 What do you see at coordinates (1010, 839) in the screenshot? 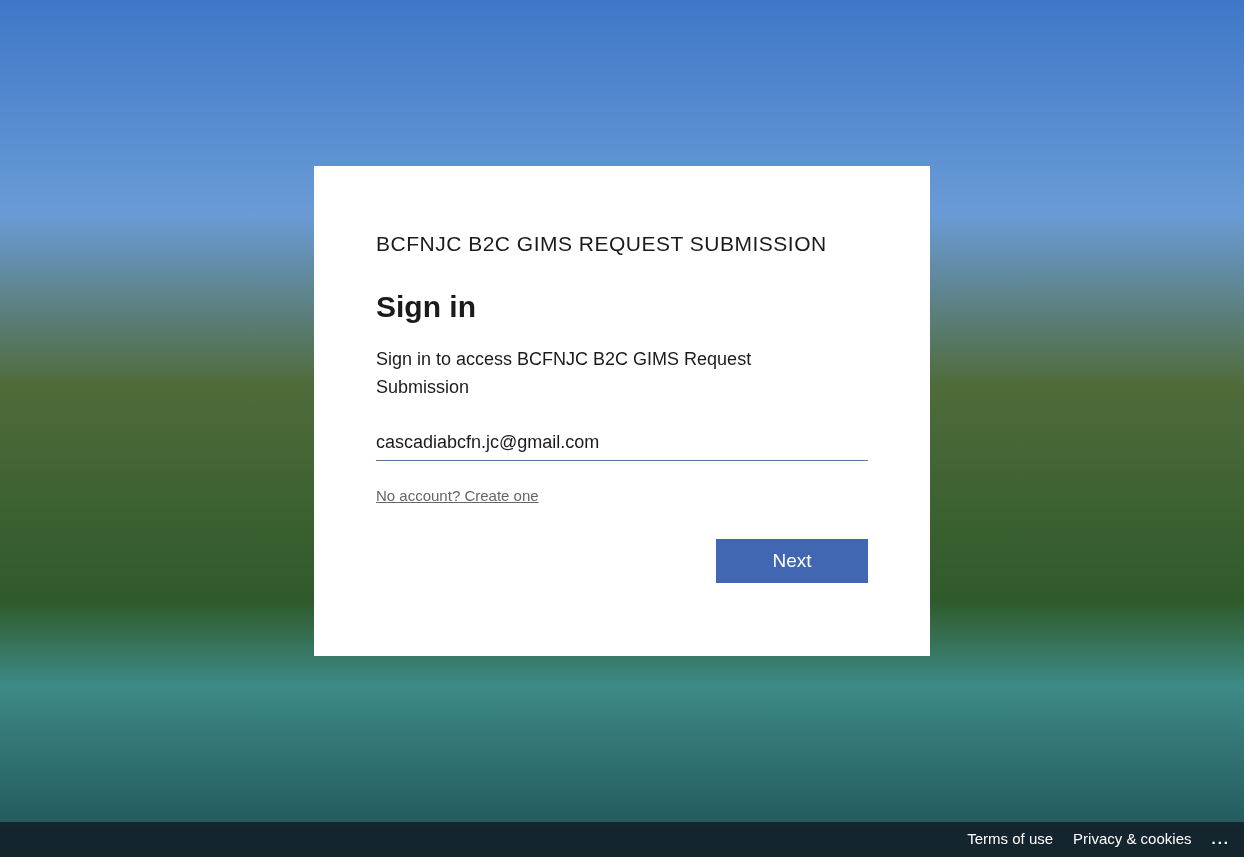
I see `footer-link: Terms of use` at bounding box center [1010, 839].